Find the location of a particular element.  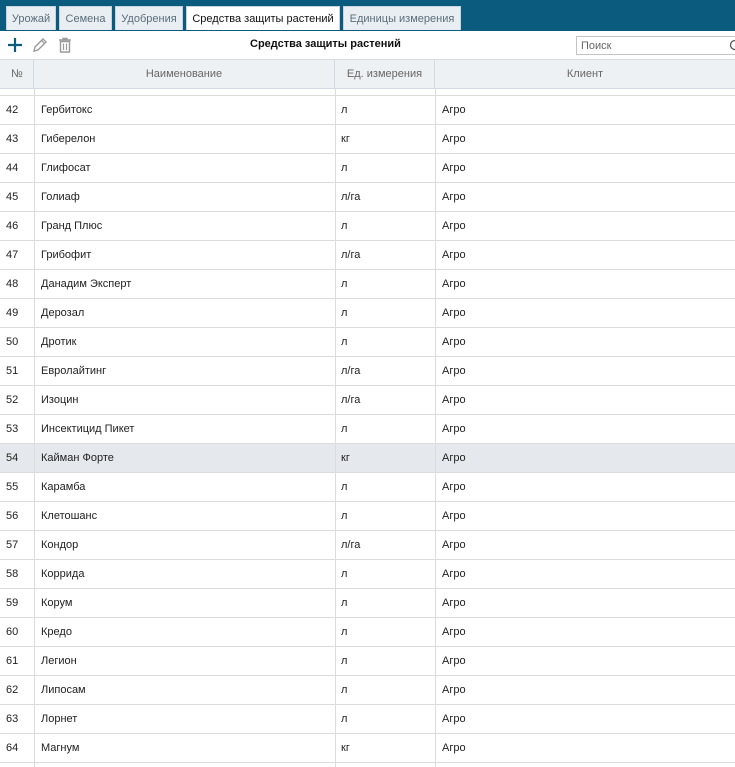

cell-name: Кайман Форте is located at coordinates (77, 458).